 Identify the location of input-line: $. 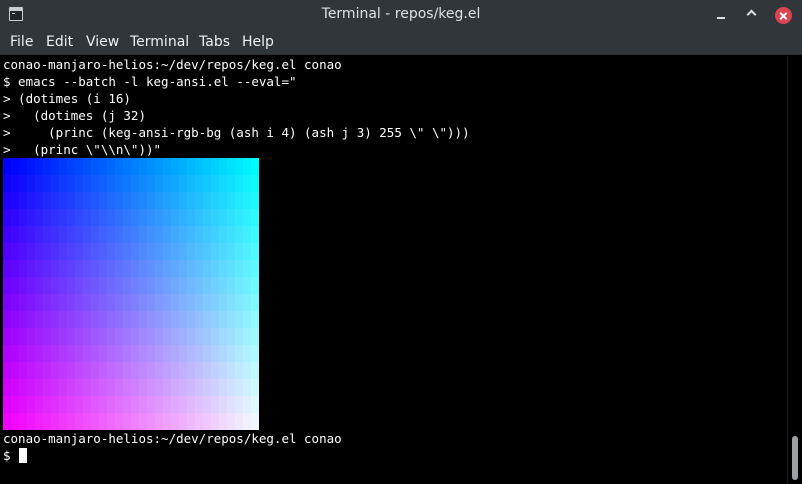
(15, 455).